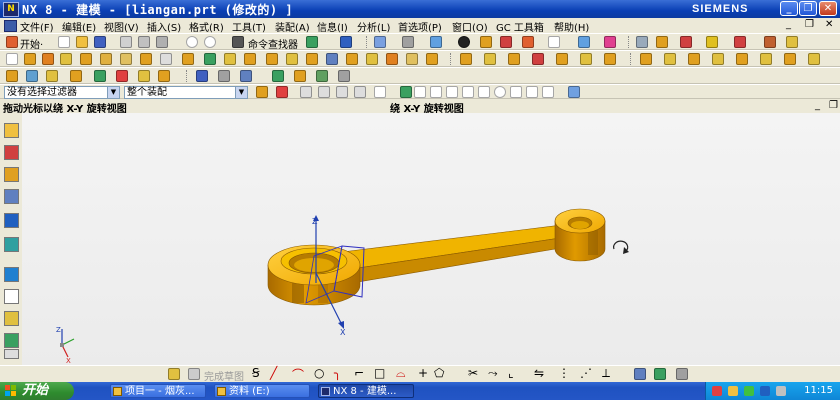  I want to click on playback-icon, so click(246, 76).